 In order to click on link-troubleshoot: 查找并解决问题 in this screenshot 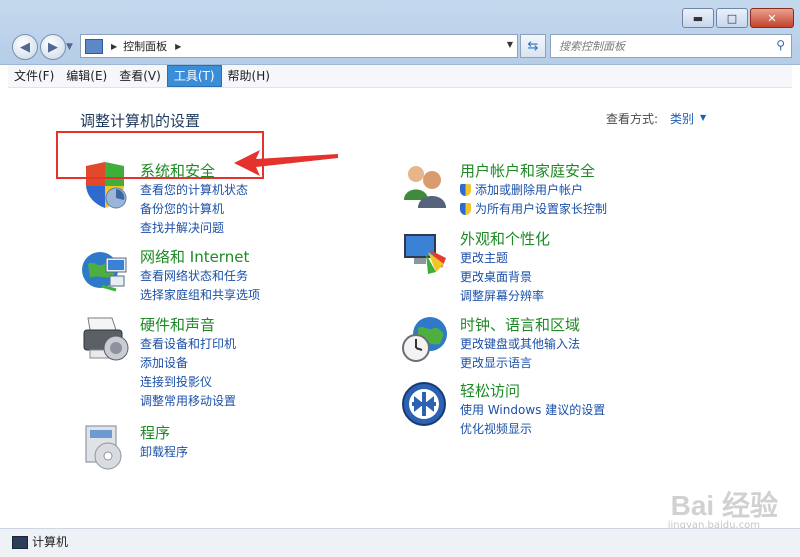, I will do `click(194, 227)`.